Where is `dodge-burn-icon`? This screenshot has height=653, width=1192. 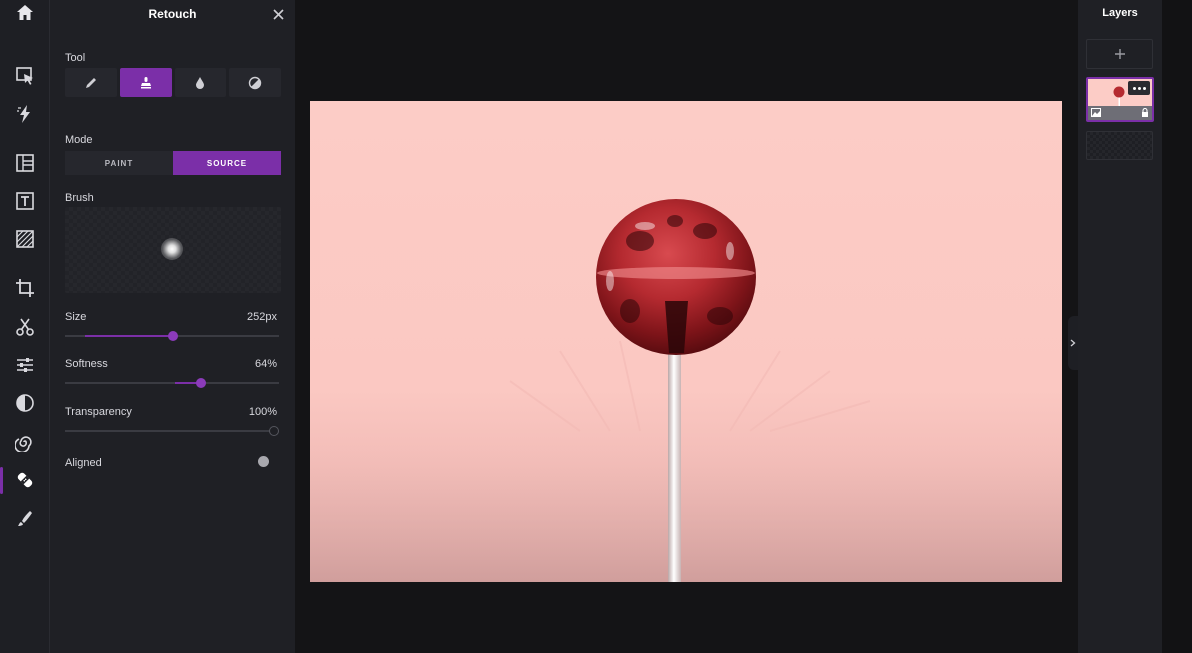 dodge-burn-icon is located at coordinates (255, 82).